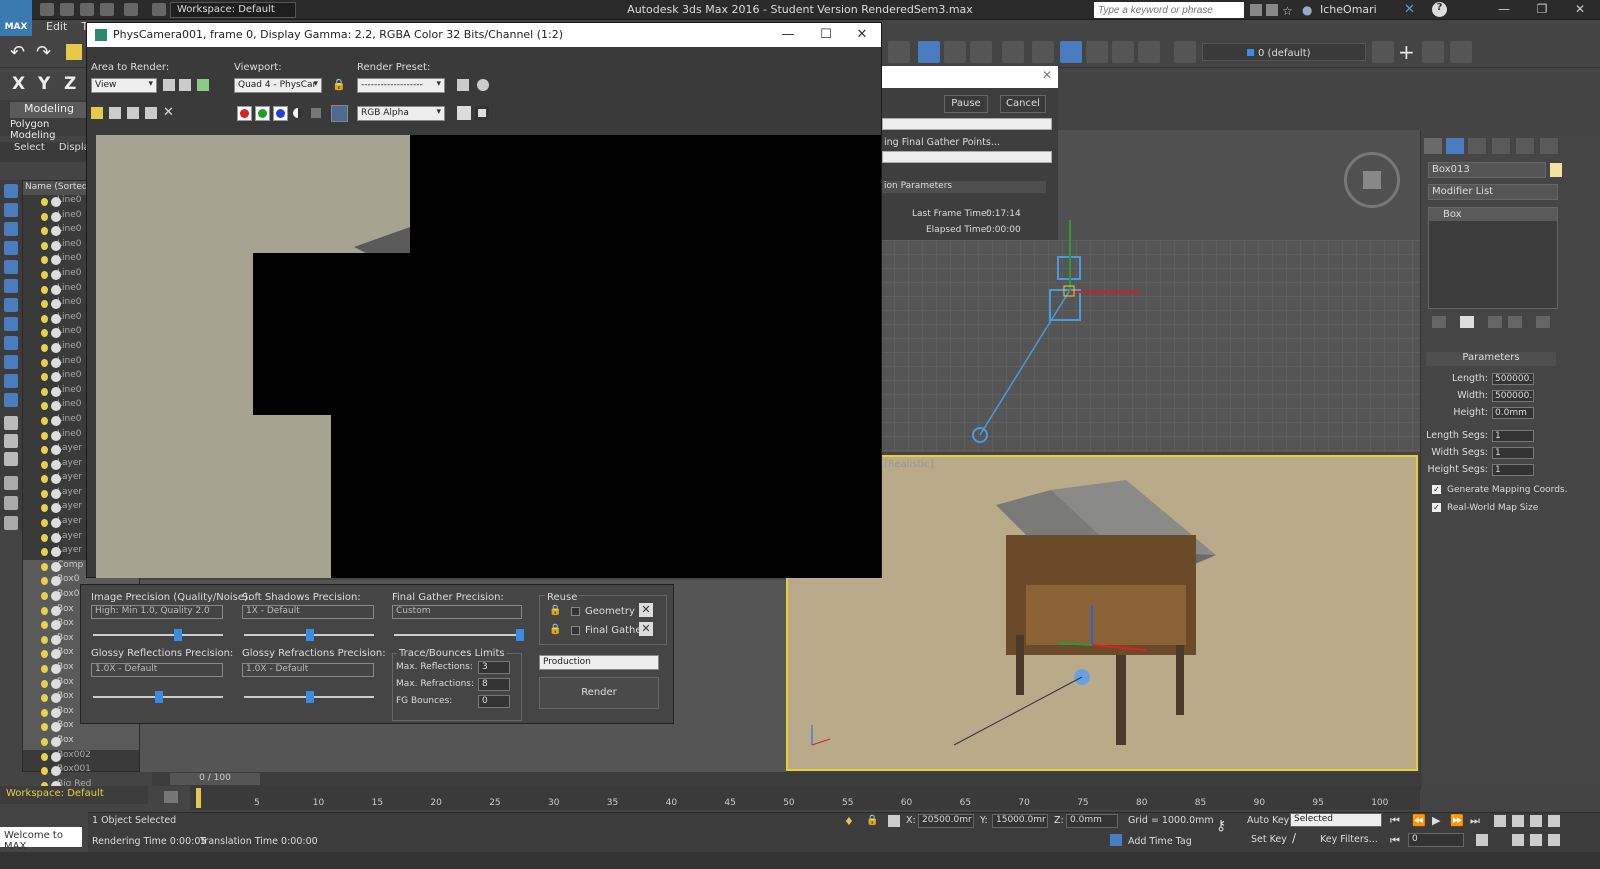  Describe the element at coordinates (646, 629) in the screenshot. I see `clear-final-gather-icon: ✕` at that location.